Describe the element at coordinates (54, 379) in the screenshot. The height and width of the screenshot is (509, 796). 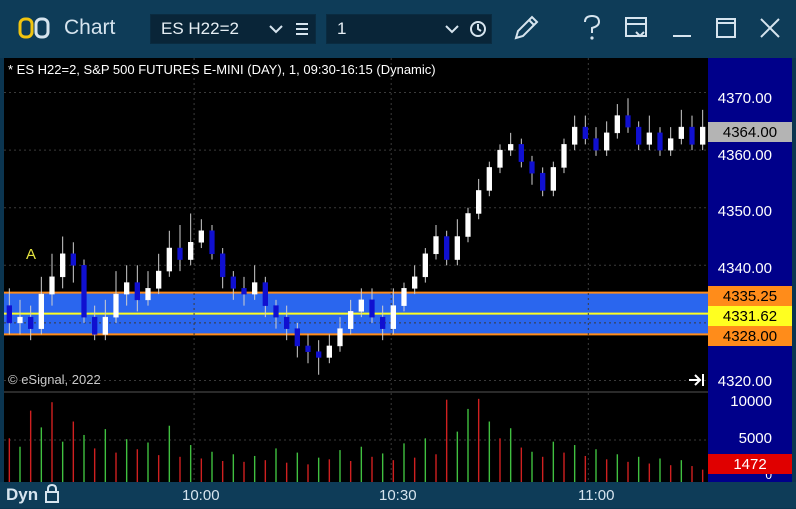
I see `copyright-label: © eSignal, 2022` at that location.